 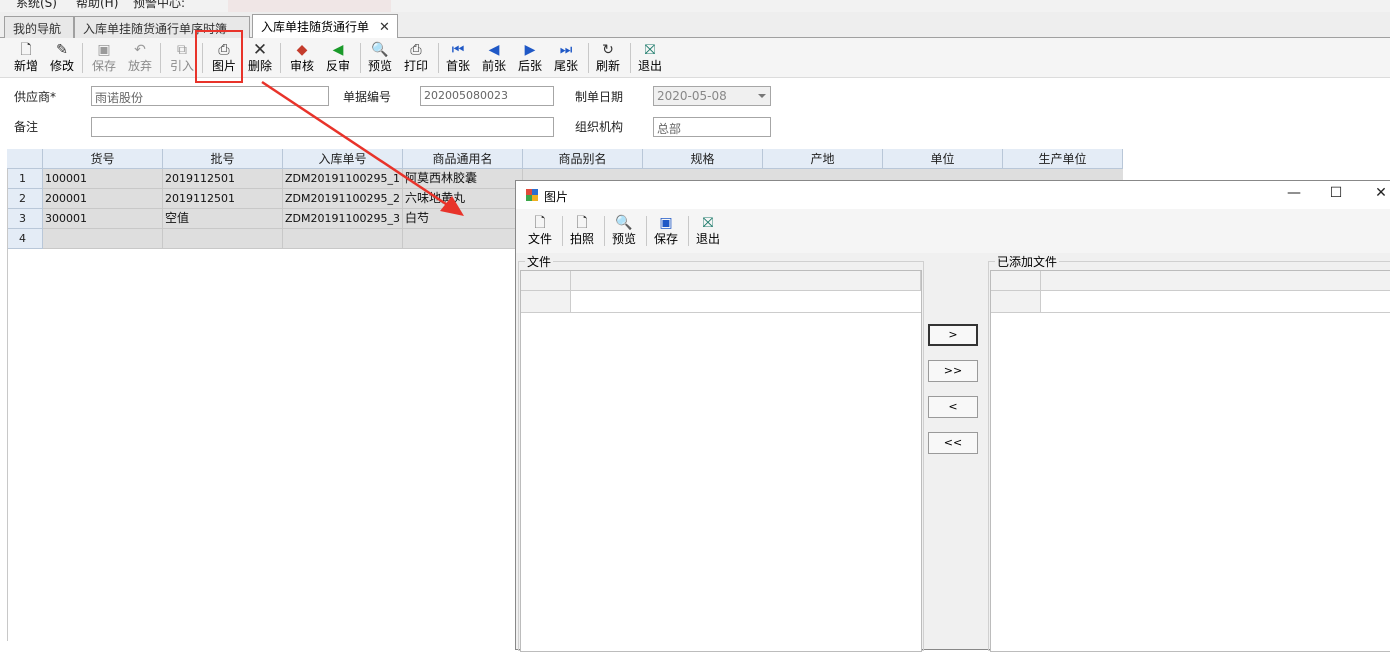 I want to click on grid-cell: 六味地黄丸, so click(x=463, y=199).